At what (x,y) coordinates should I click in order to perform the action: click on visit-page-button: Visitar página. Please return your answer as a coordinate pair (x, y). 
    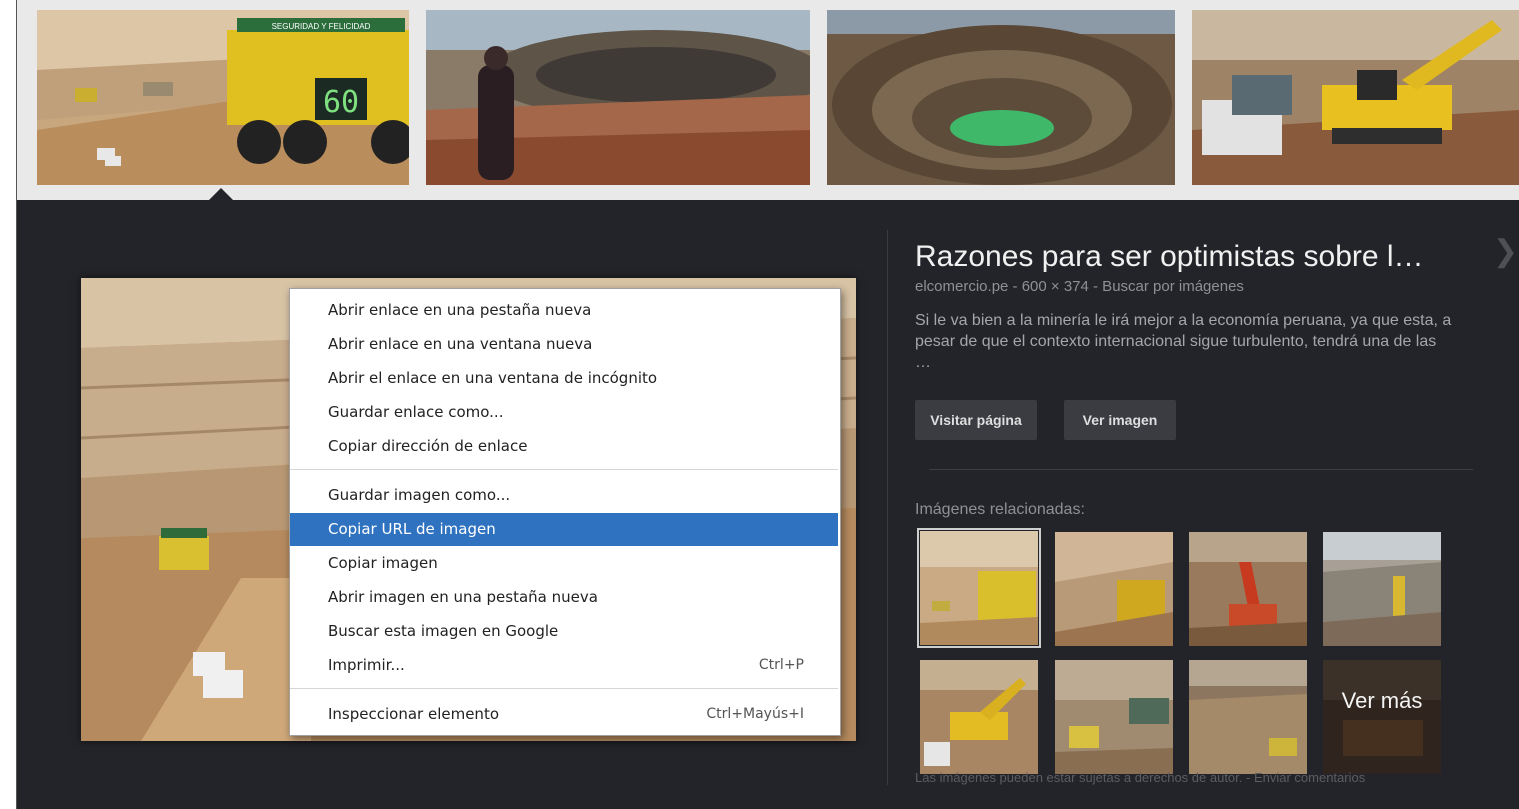
    Looking at the image, I should click on (976, 420).